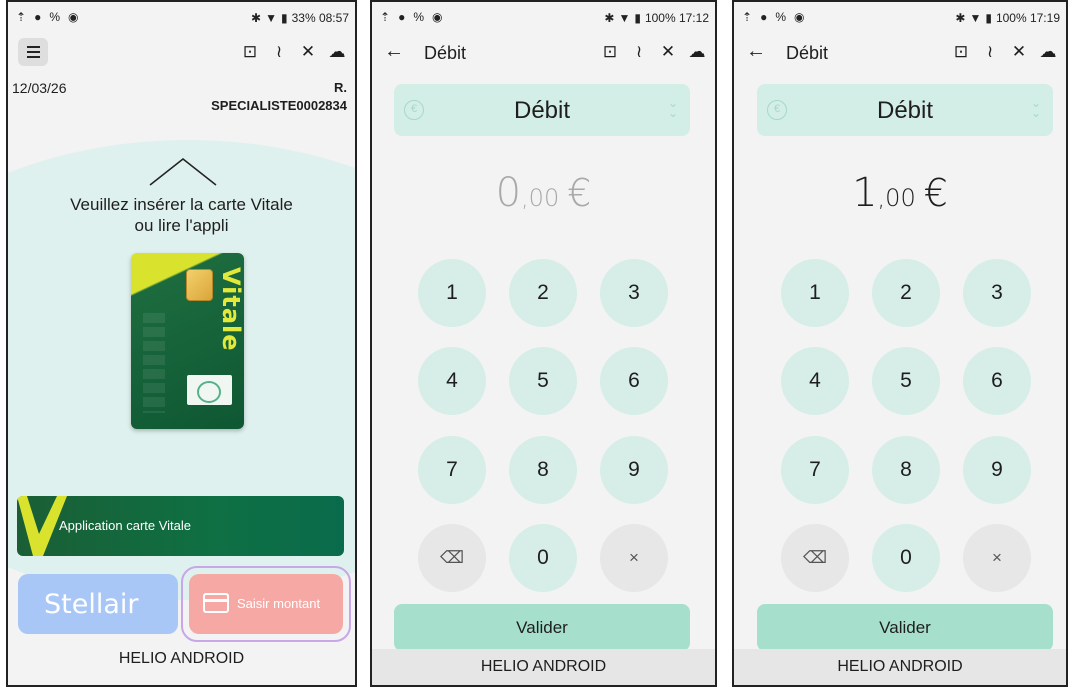  Describe the element at coordinates (181, 54) in the screenshot. I see `toolbar: ⊡ ≀ ✕ ☁` at that location.